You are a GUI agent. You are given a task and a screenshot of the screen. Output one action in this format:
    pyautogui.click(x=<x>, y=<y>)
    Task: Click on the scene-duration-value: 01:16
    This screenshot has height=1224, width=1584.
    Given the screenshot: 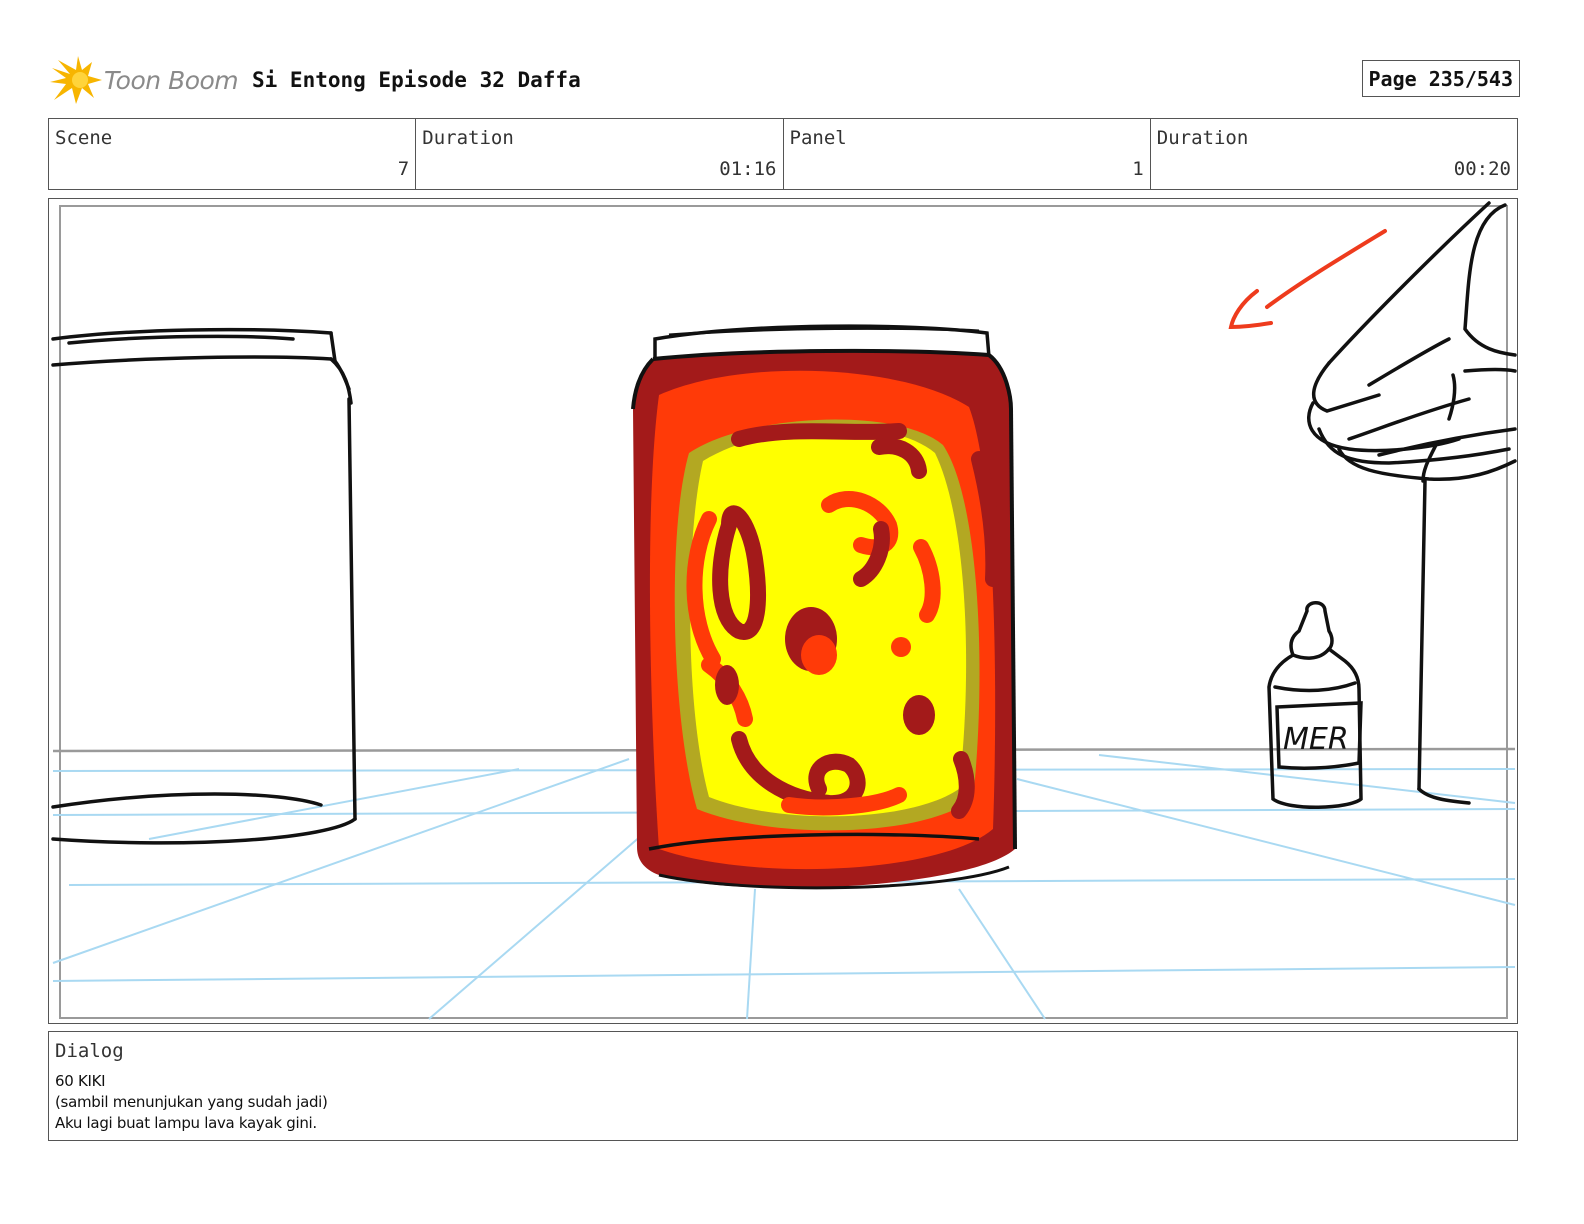 What is the action you would take?
    pyautogui.click(x=748, y=169)
    